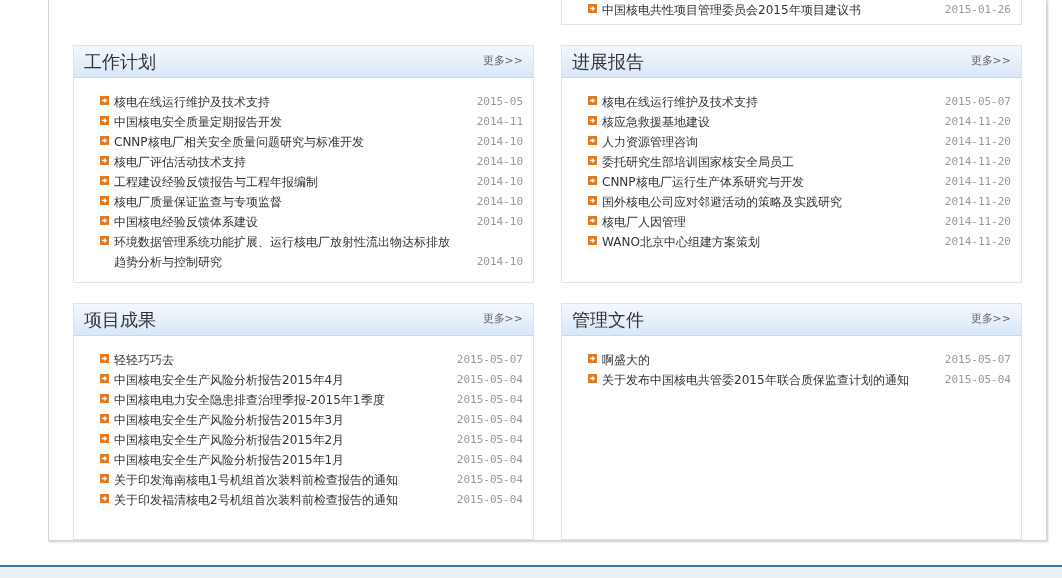  I want to click on news-link: CNNP核电厂相关安全质量问题研究与标准开发, so click(293, 142).